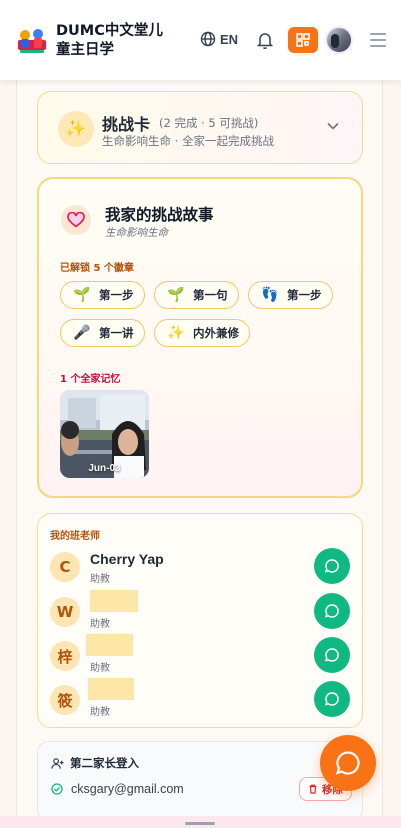 The height and width of the screenshot is (828, 401). What do you see at coordinates (104, 434) in the screenshot?
I see `memory-photo: Jun-03` at bounding box center [104, 434].